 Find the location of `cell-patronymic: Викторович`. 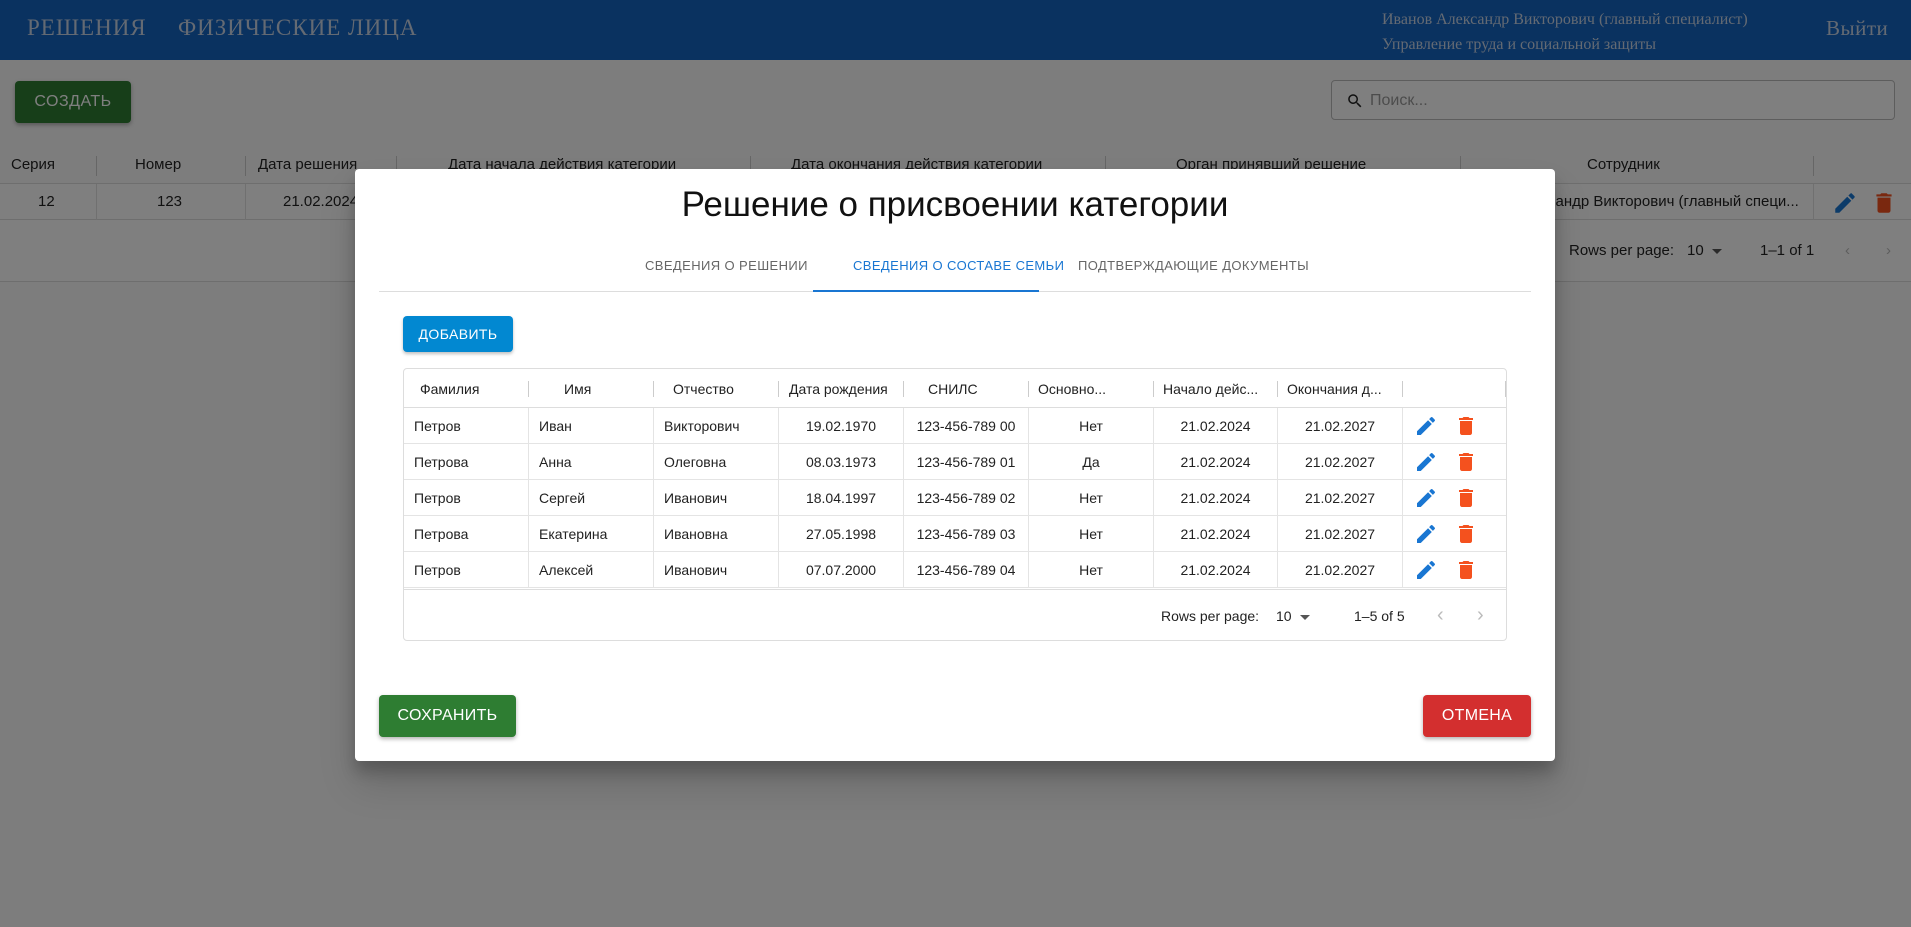

cell-patronymic: Викторович is located at coordinates (716, 426).